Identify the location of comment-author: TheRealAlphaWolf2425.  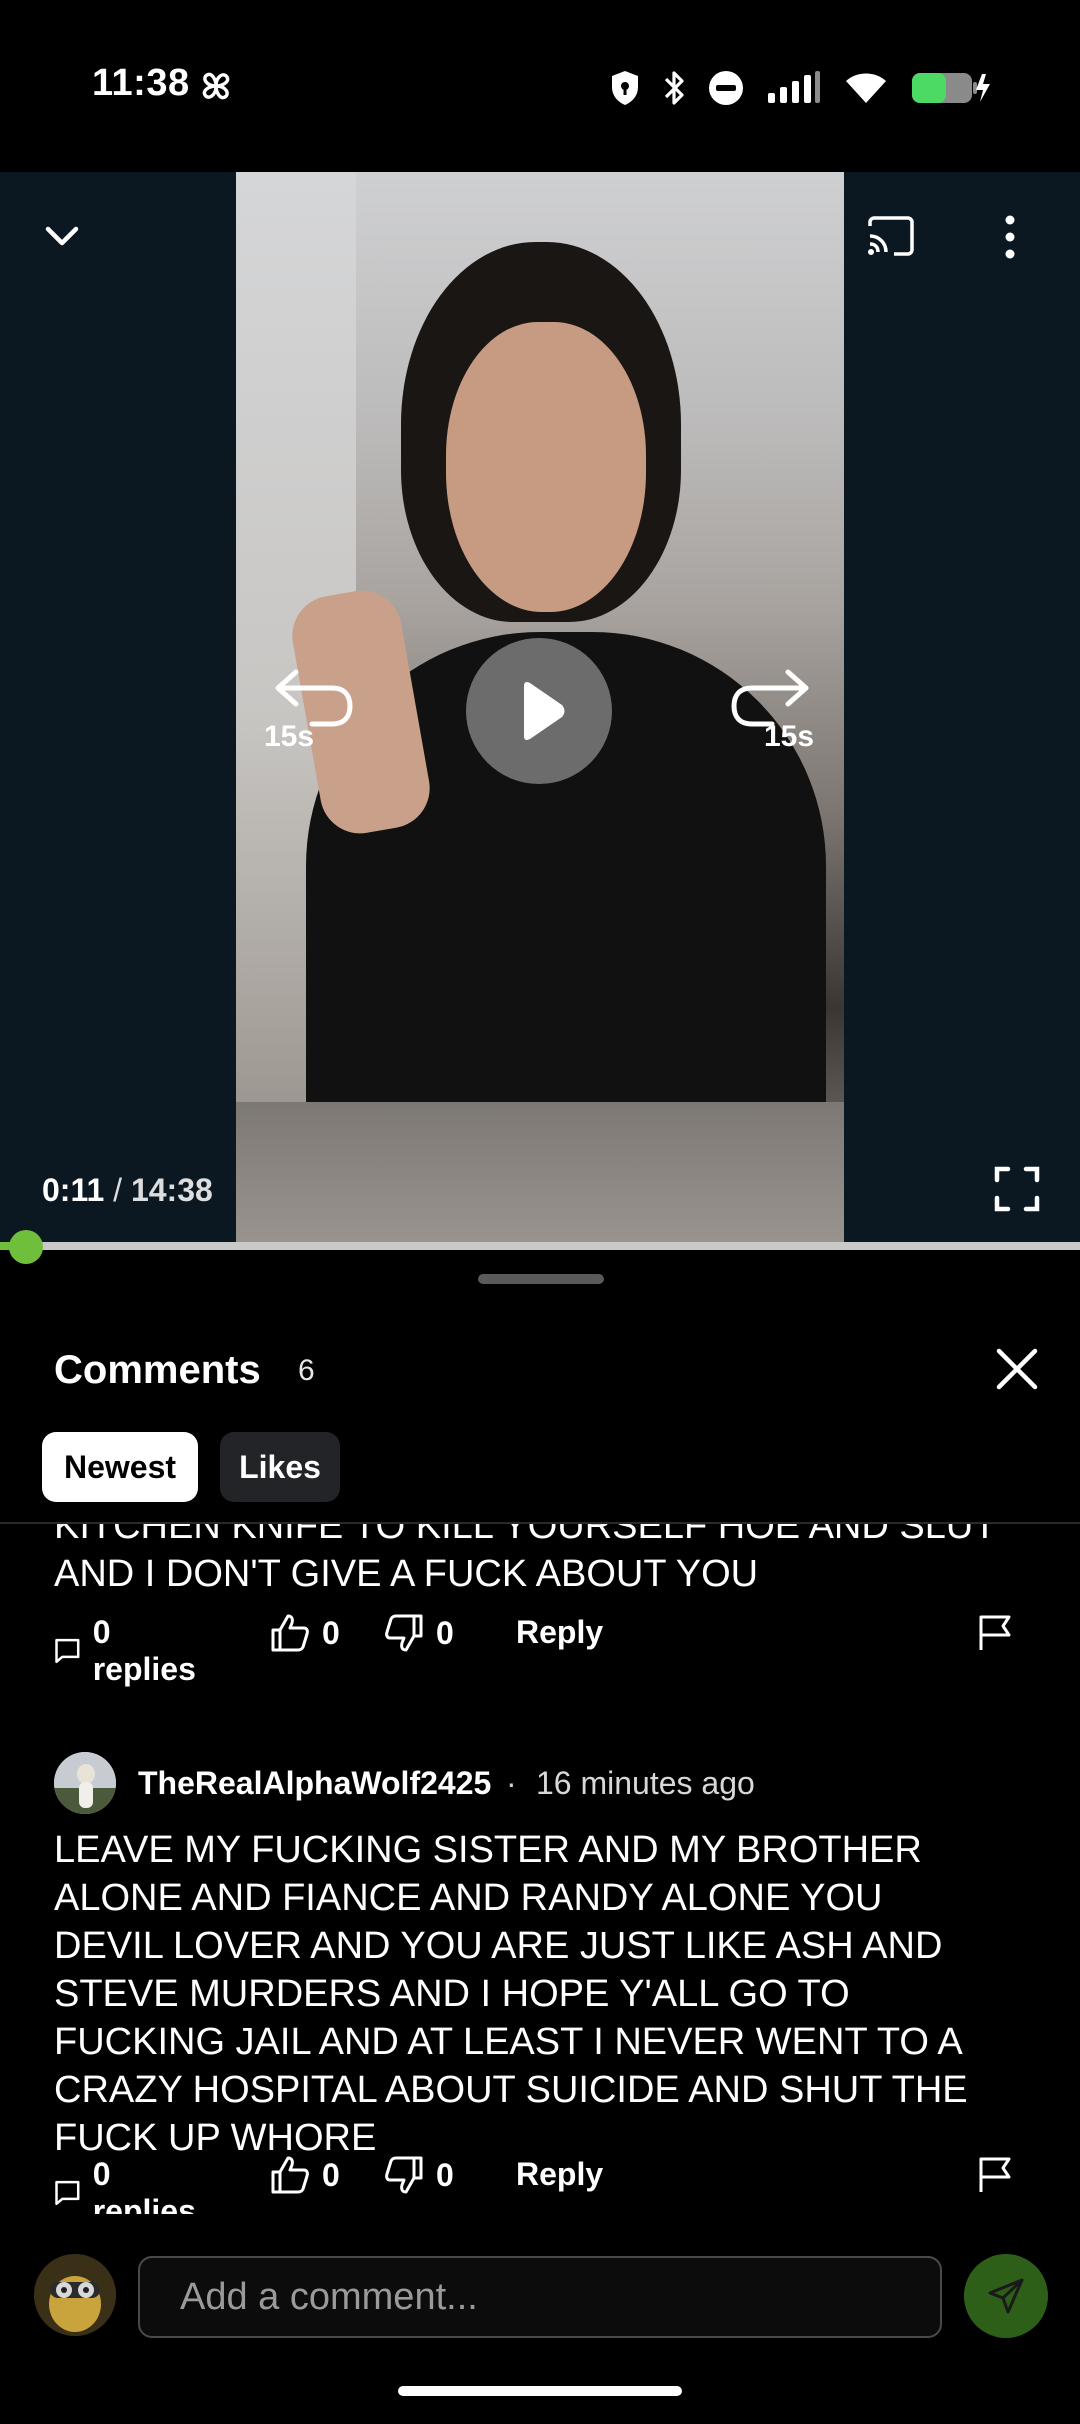
(314, 1783).